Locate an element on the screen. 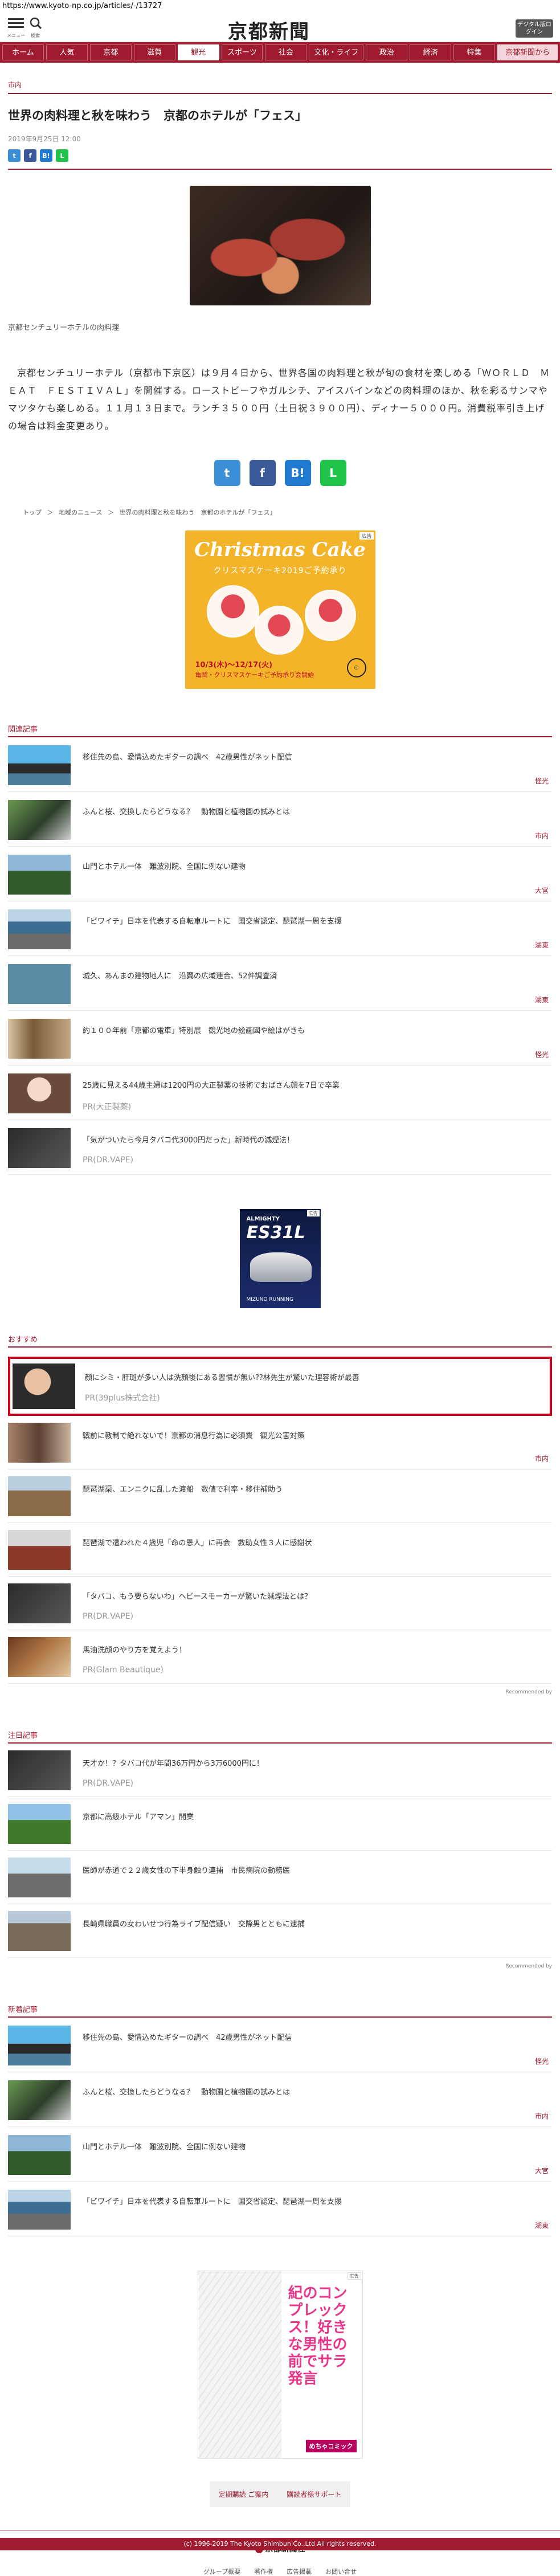 The height and width of the screenshot is (2576, 560). section-title-featured: 注目記事 is located at coordinates (23, 1736).